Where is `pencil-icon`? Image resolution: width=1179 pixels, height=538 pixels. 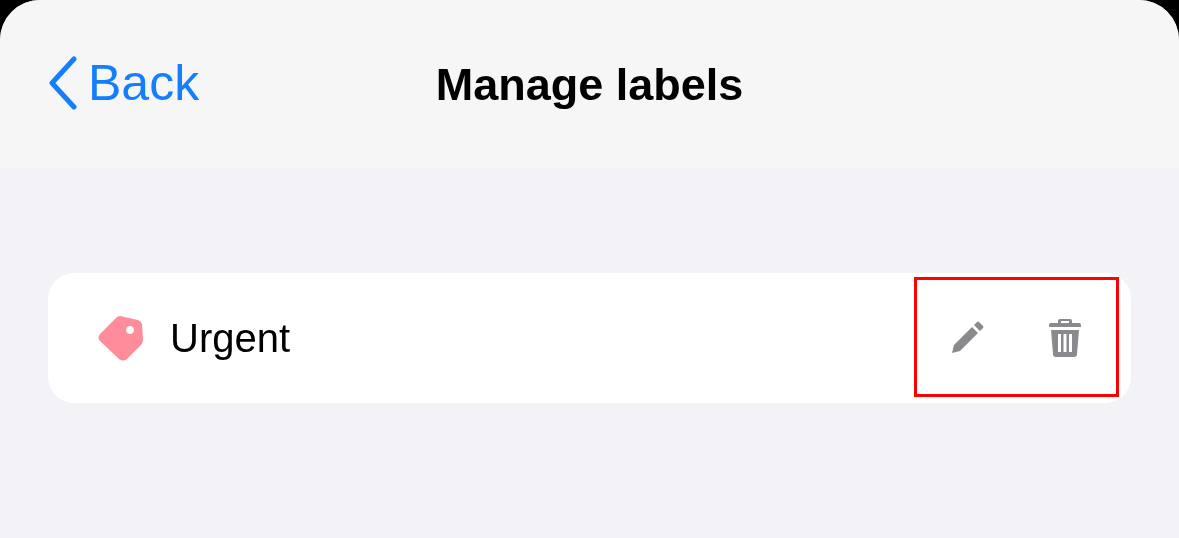 pencil-icon is located at coordinates (967, 338).